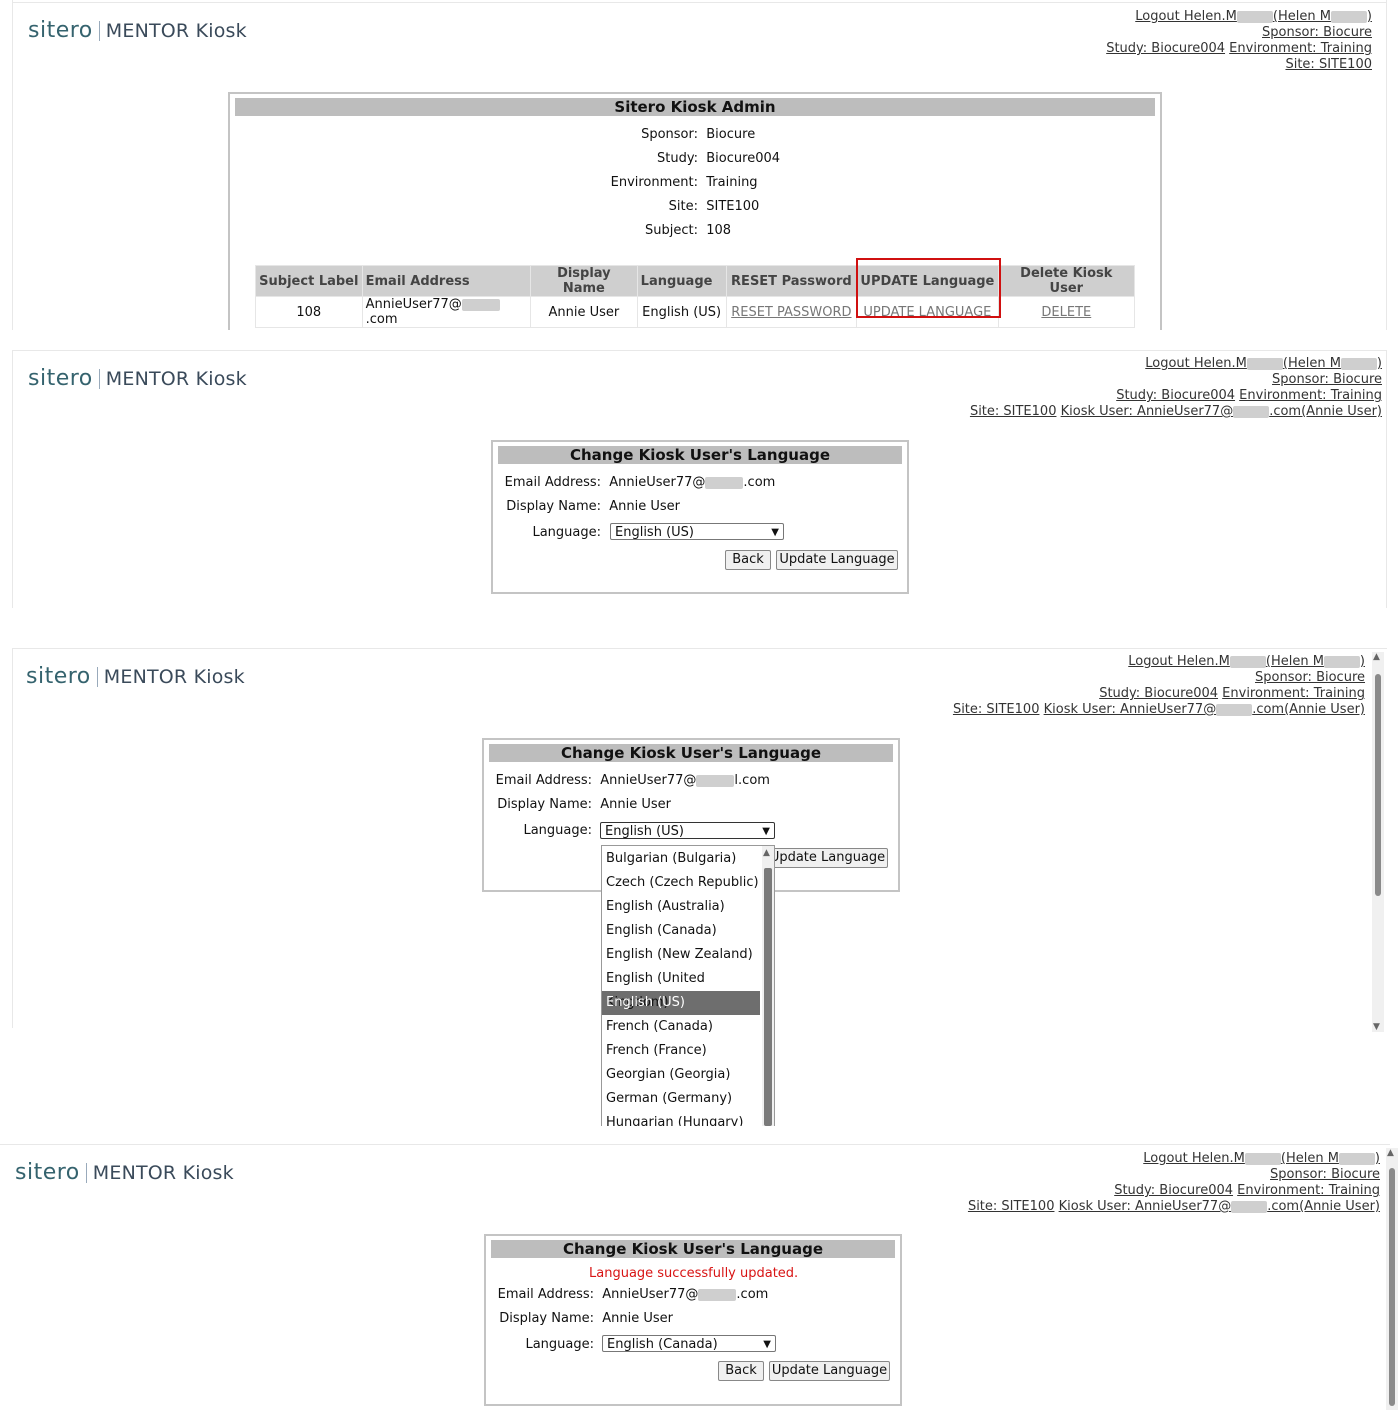 Image resolution: width=1400 pixels, height=1410 pixels. I want to click on reset-password-link: RESET PASSWORD, so click(791, 312).